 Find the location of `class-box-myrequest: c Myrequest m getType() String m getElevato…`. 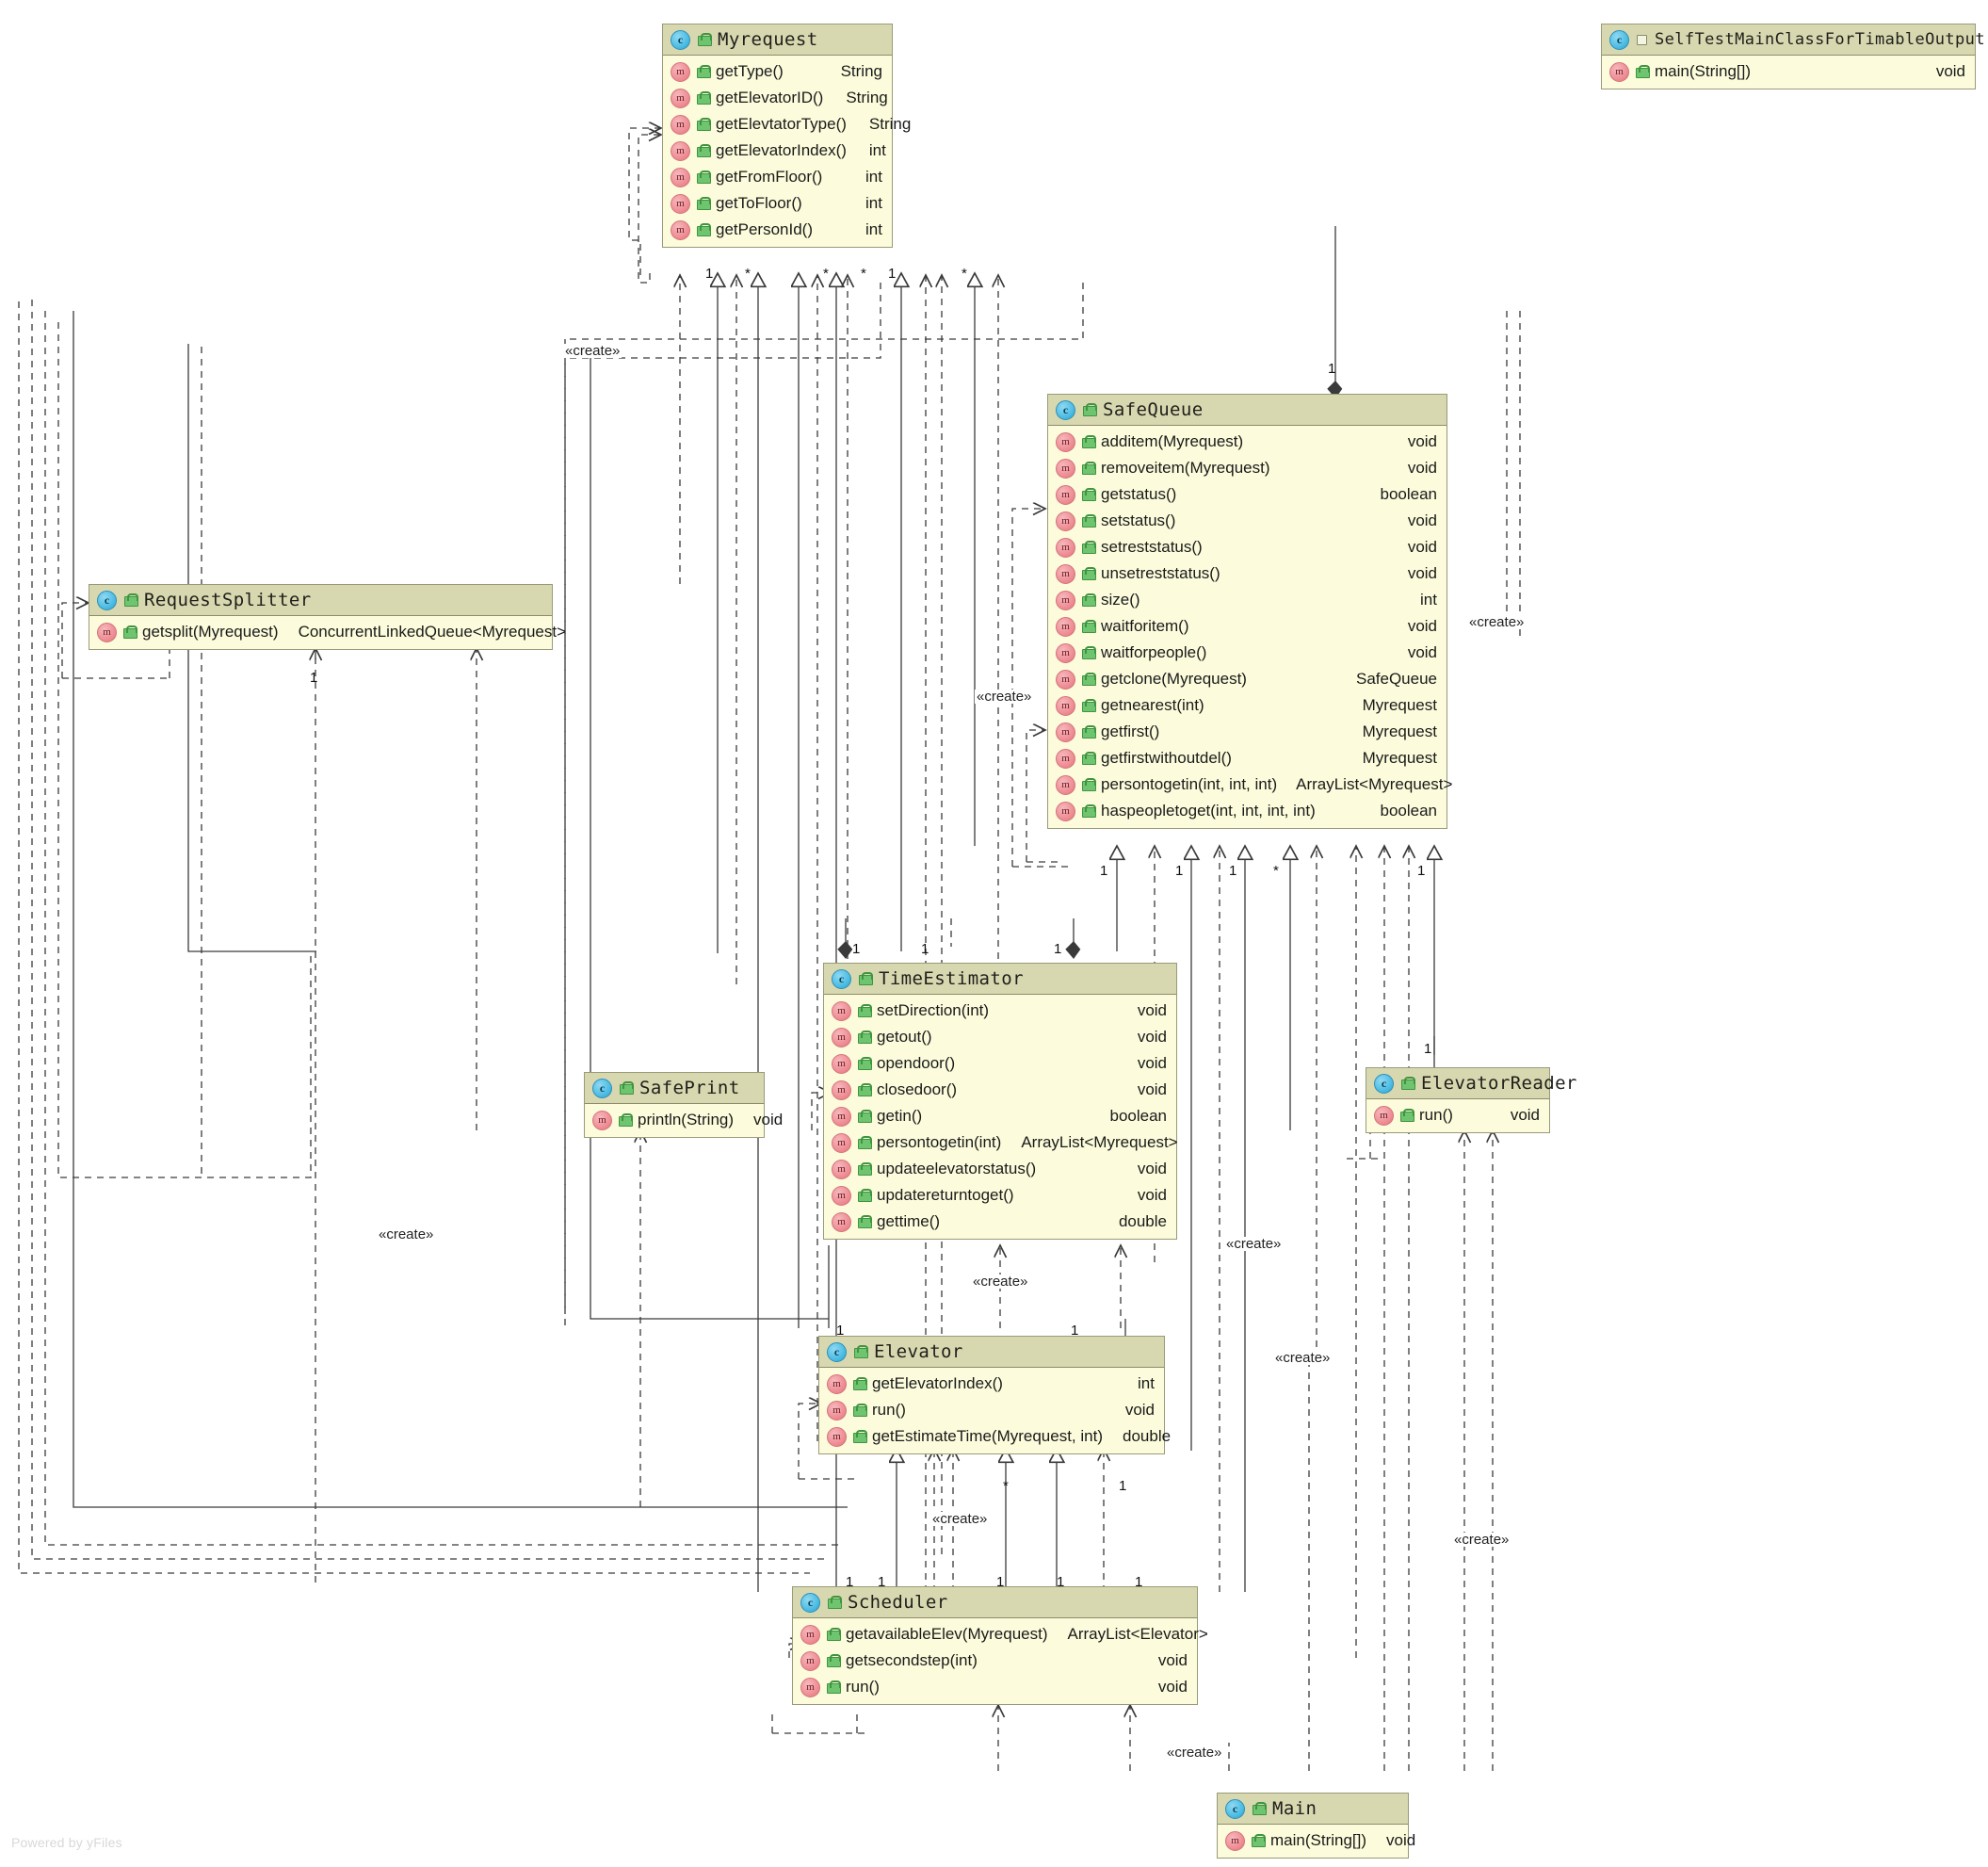

class-box-myrequest: c Myrequest m getType() String m getElevato… is located at coordinates (786, 136).